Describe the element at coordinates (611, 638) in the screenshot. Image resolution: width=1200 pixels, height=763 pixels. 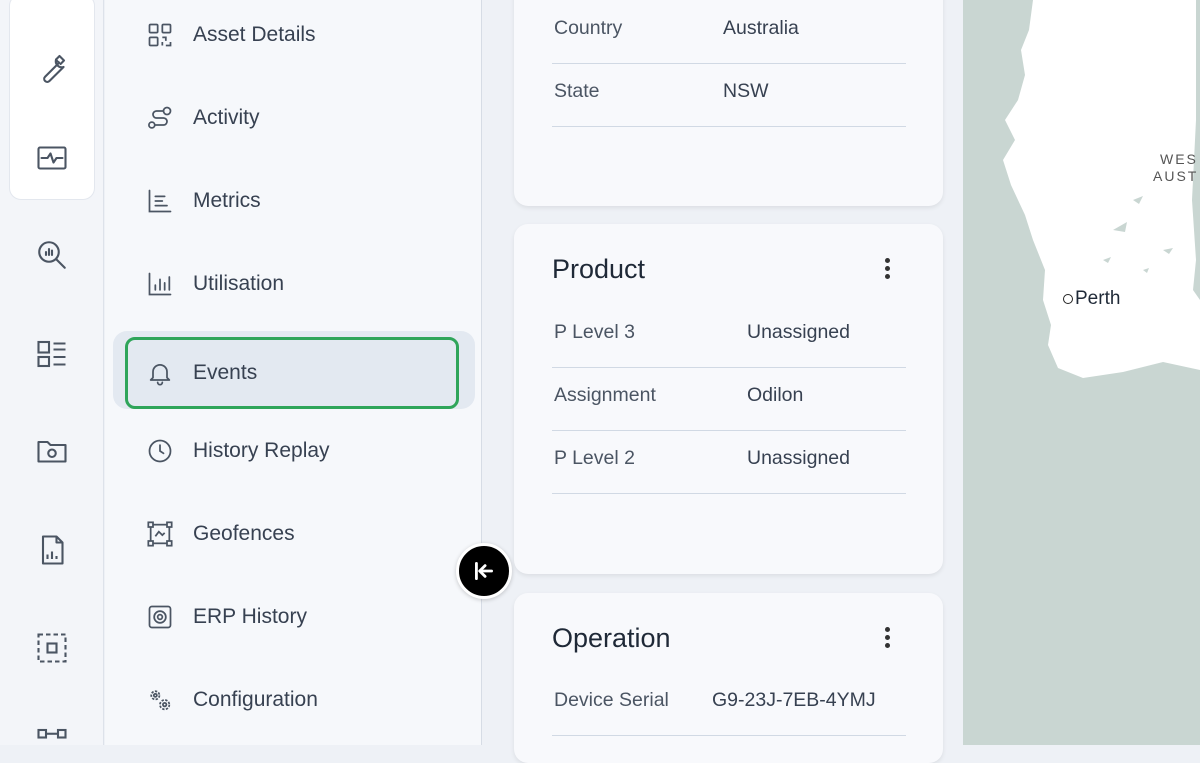
I see `card-title: Operation` at that location.